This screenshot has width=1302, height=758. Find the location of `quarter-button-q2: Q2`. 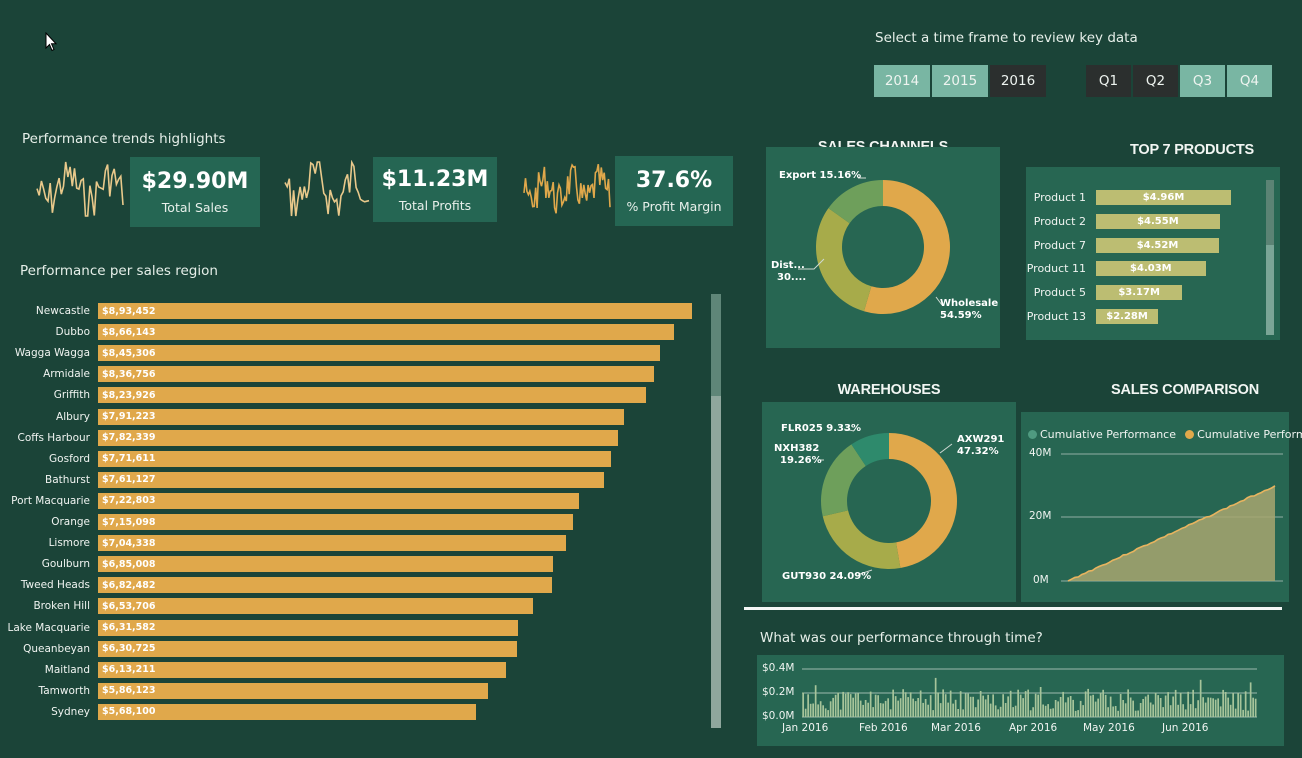

quarter-button-q2: Q2 is located at coordinates (1155, 81).